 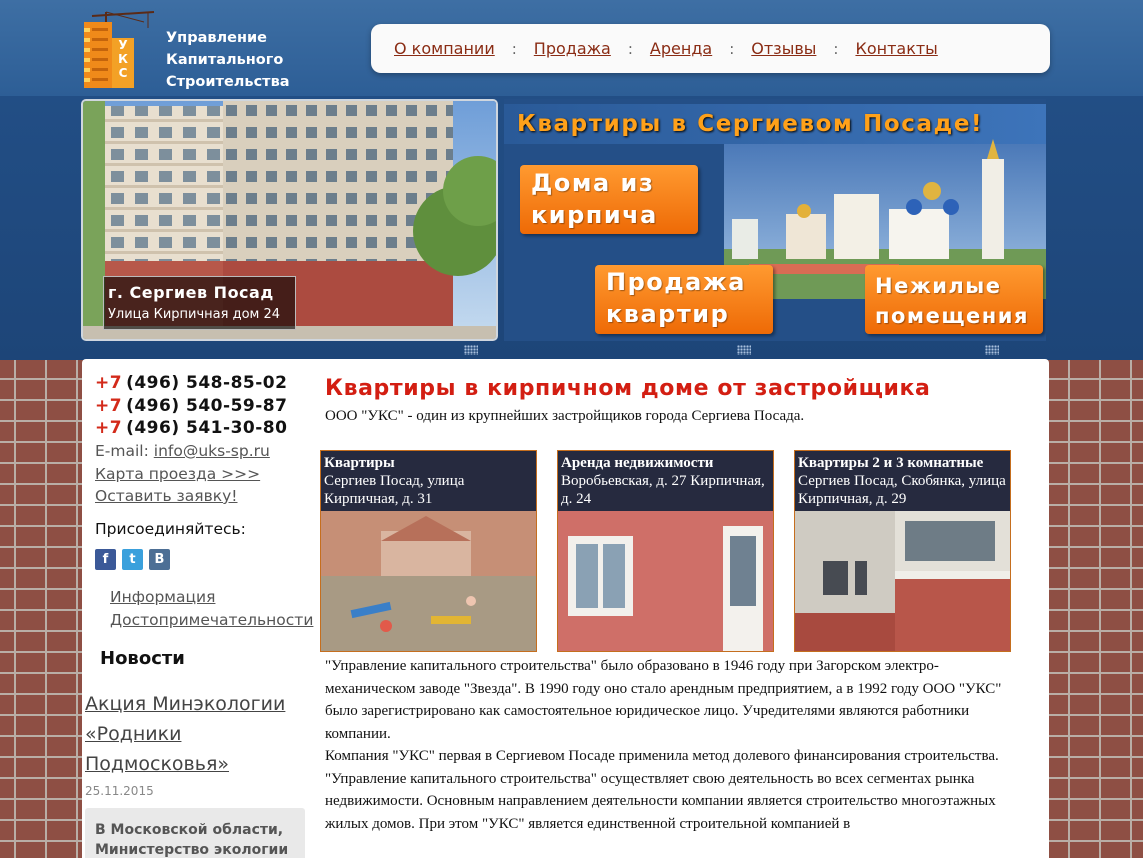 I want to click on news-item-date: 25.11.2015, so click(x=119, y=791).